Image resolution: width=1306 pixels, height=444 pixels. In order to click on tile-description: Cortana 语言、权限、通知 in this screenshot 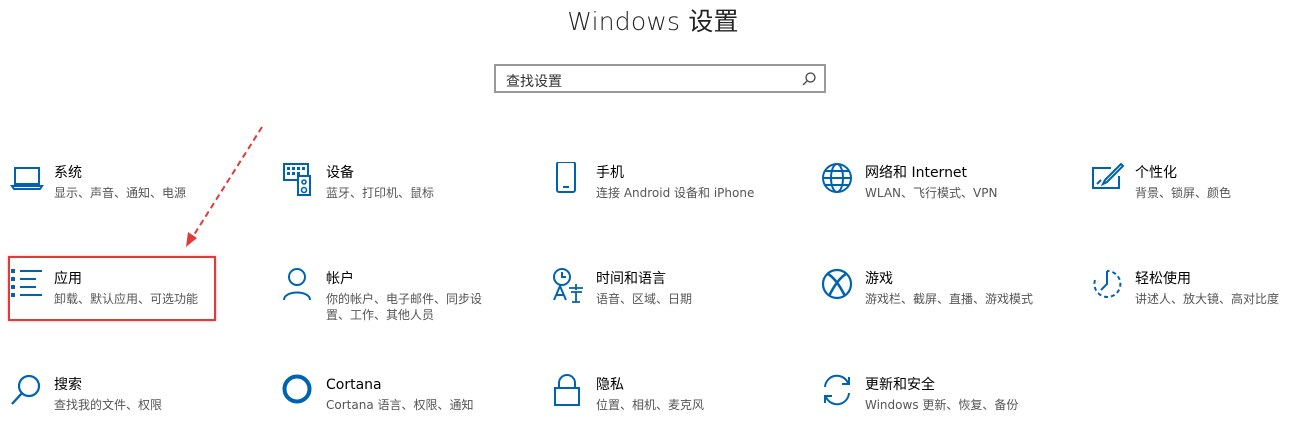, I will do `click(400, 405)`.